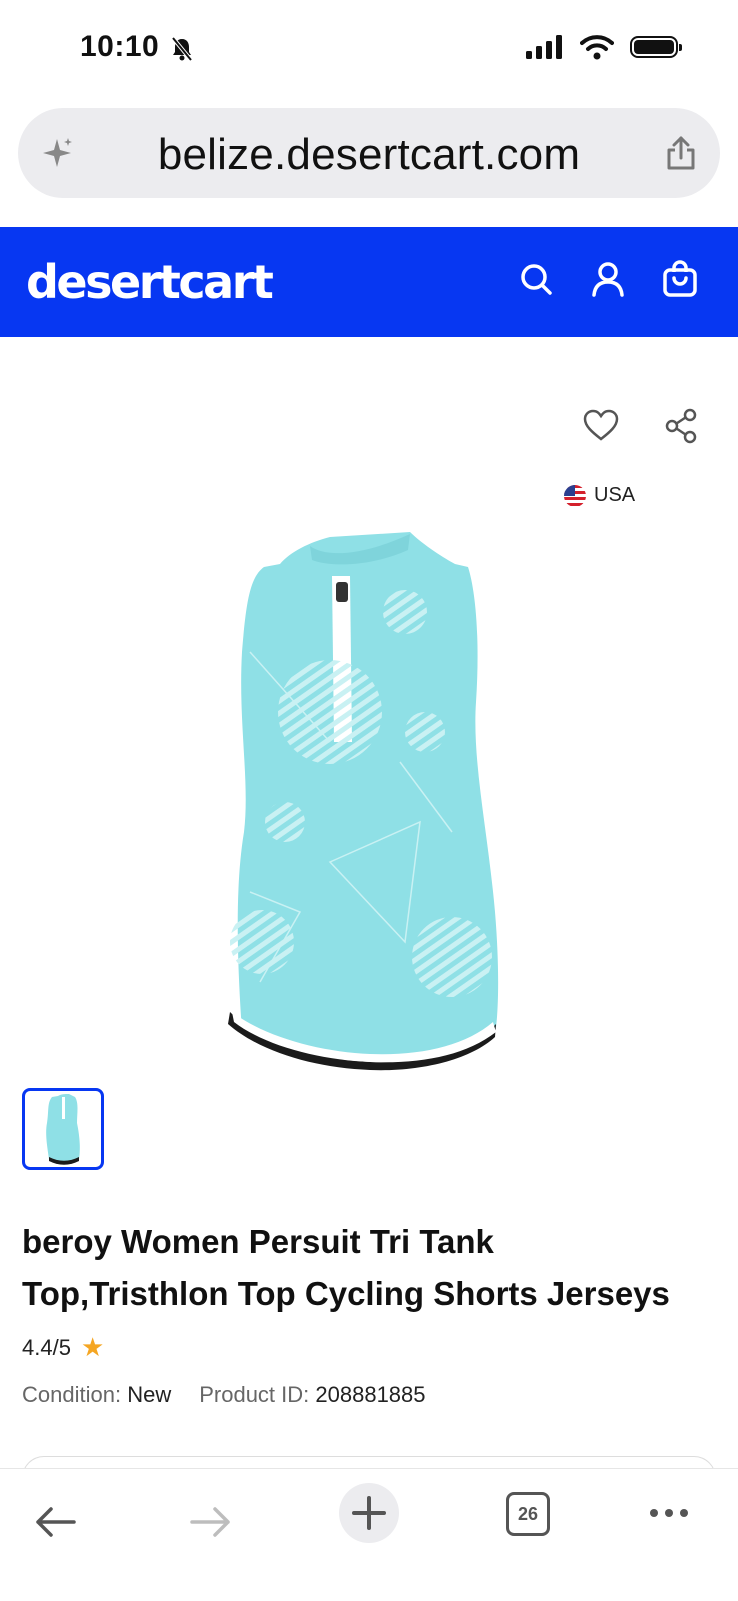 The height and width of the screenshot is (1601, 738). What do you see at coordinates (149, 1394) in the screenshot?
I see `condition-value: New` at bounding box center [149, 1394].